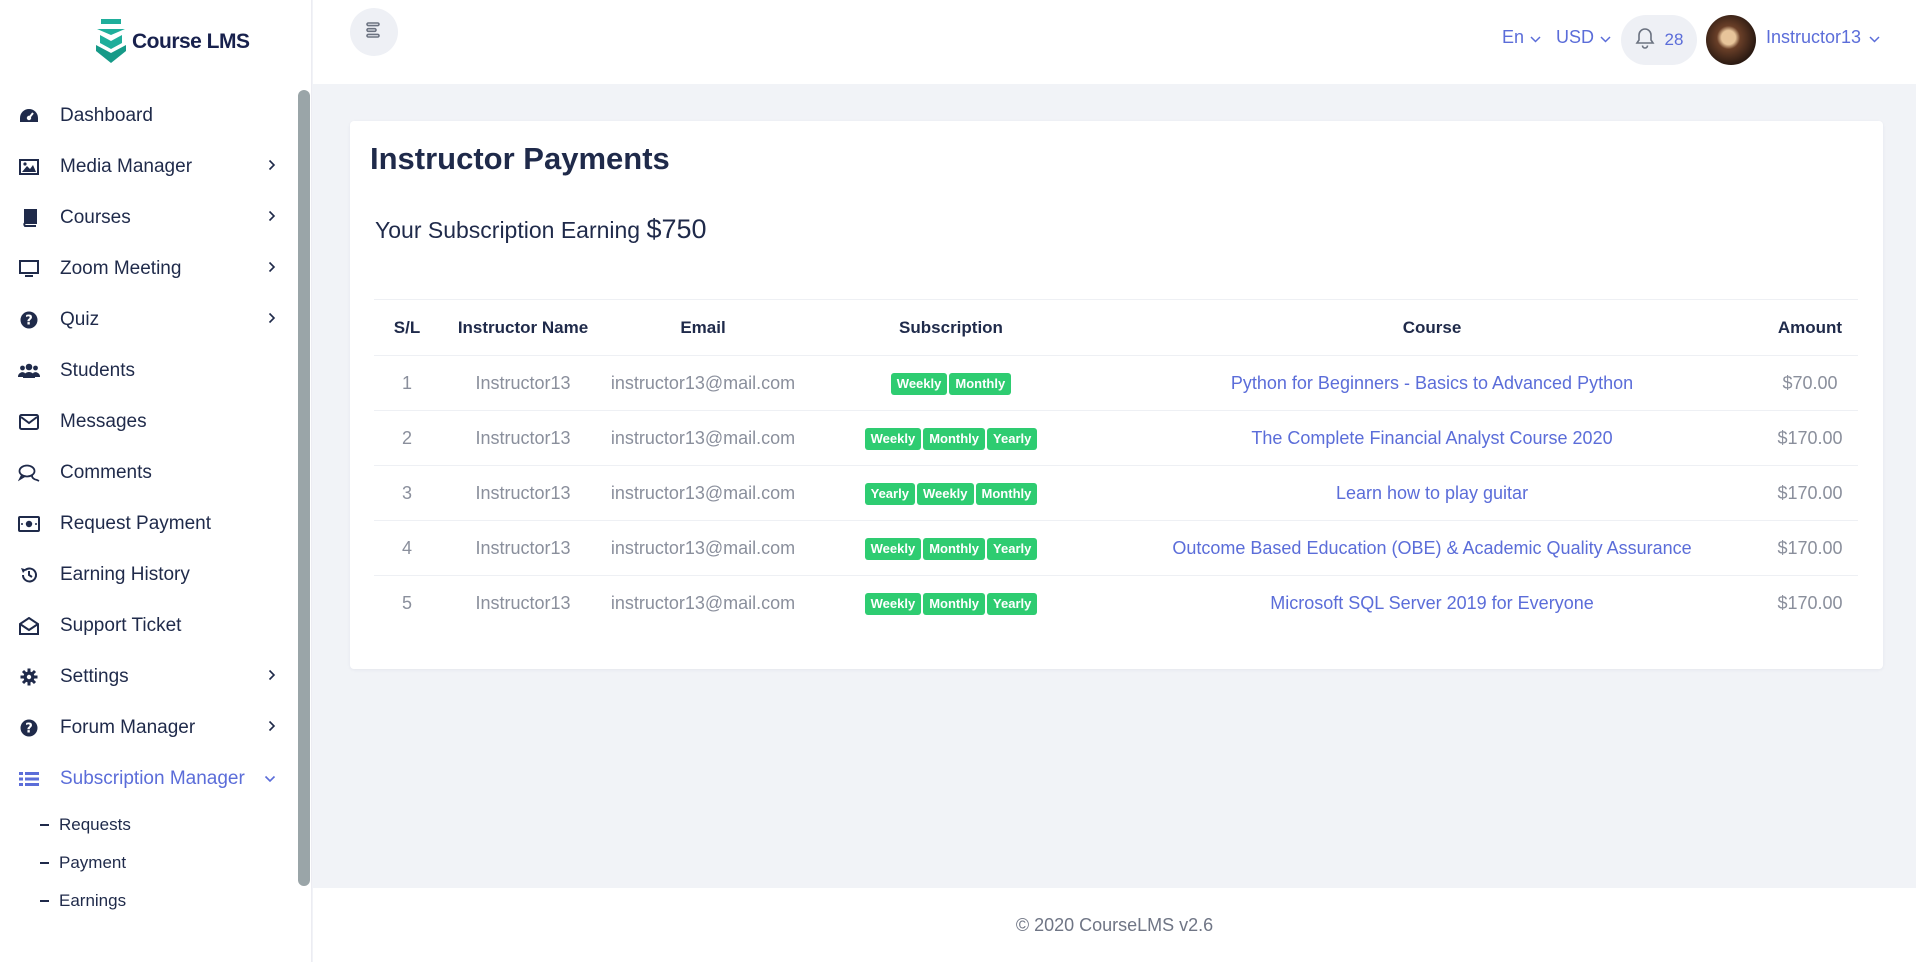  I want to click on earning-label: Your Subscription Earning, so click(508, 230).